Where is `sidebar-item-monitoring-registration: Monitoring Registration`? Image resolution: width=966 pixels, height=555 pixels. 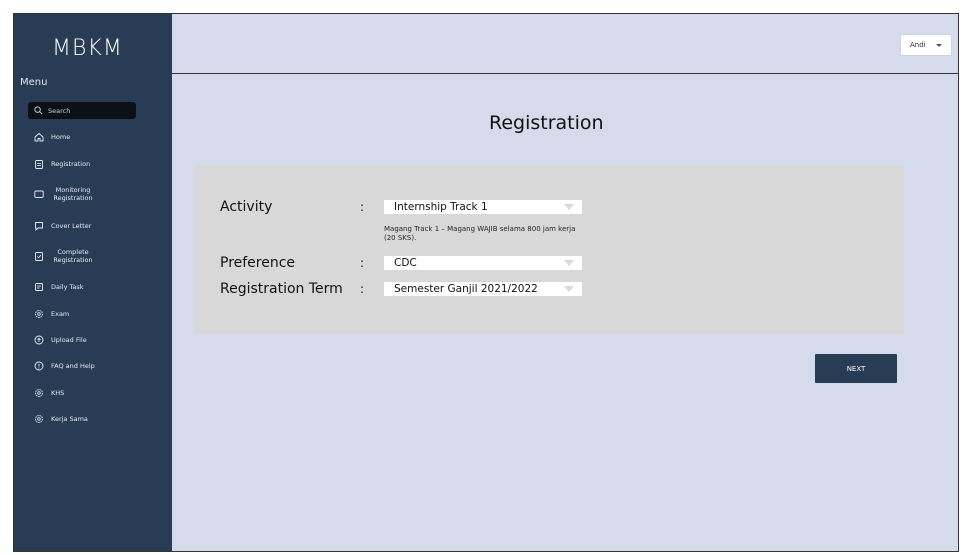 sidebar-item-monitoring-registration: Monitoring Registration is located at coordinates (64, 194).